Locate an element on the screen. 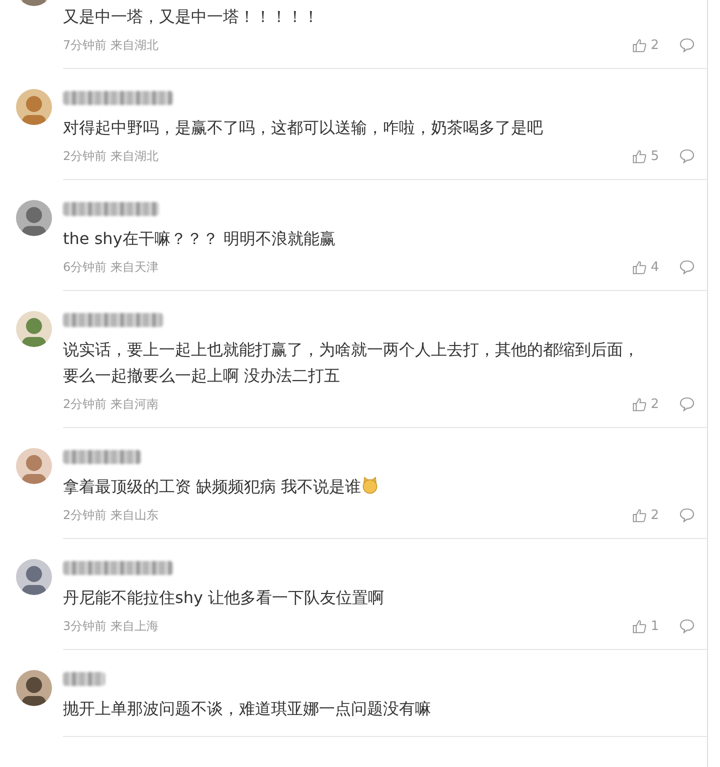 This screenshot has width=720, height=767. blurred-username is located at coordinates (84, 679).